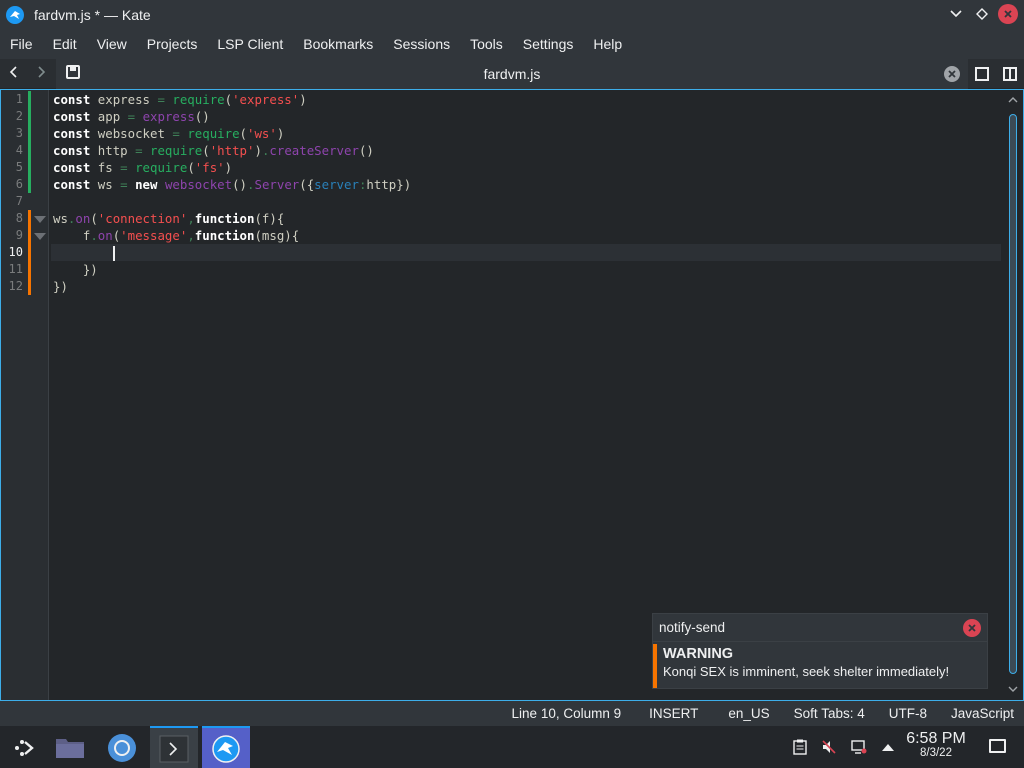 This screenshot has width=1024, height=768. What do you see at coordinates (820, 628) in the screenshot?
I see `notification-app-name: notify-send` at bounding box center [820, 628].